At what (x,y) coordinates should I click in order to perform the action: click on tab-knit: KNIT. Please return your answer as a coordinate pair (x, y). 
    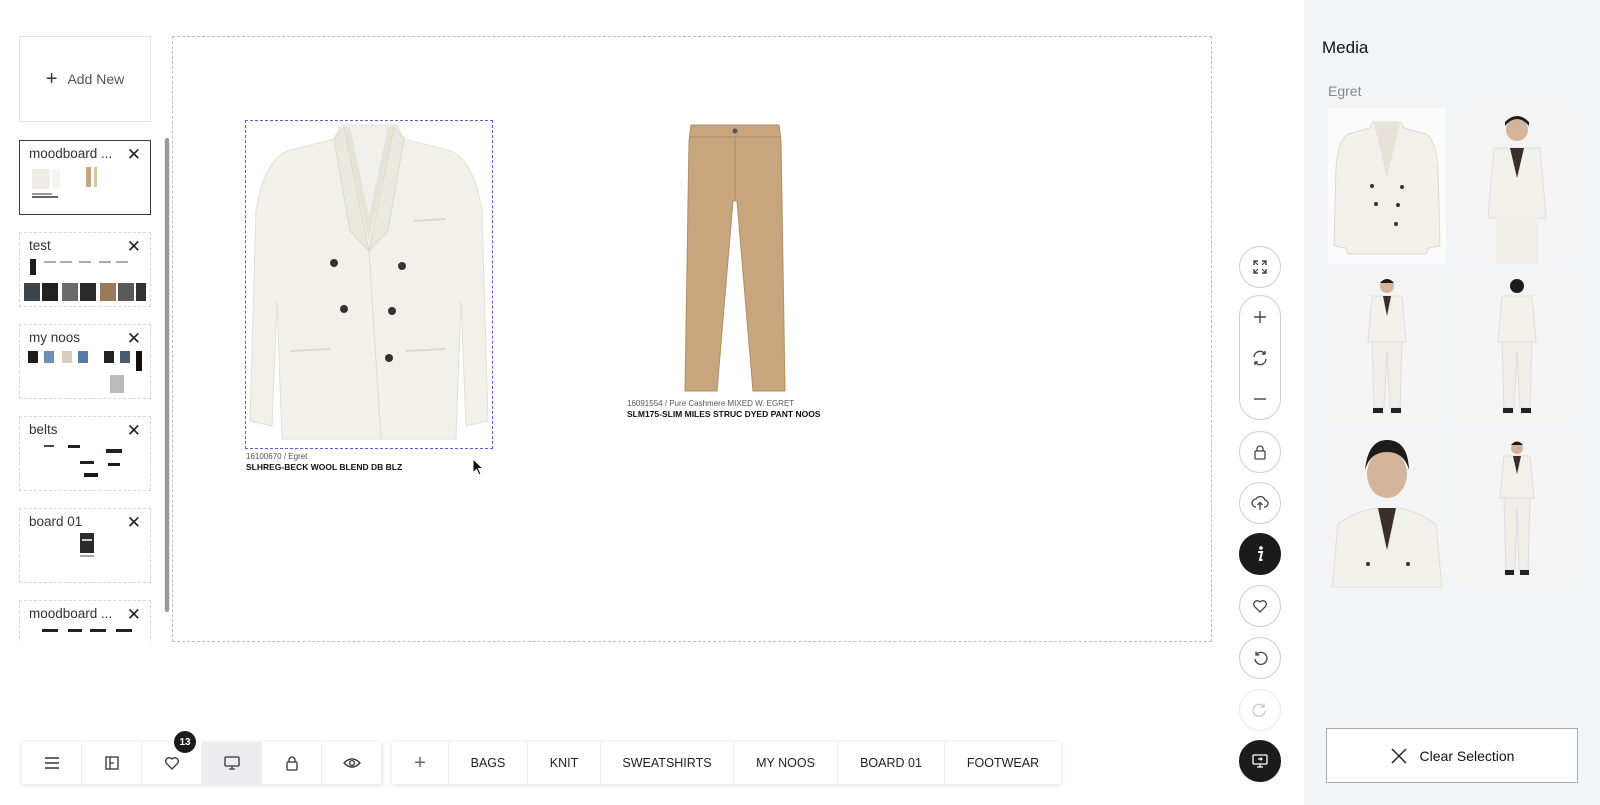
    Looking at the image, I should click on (564, 763).